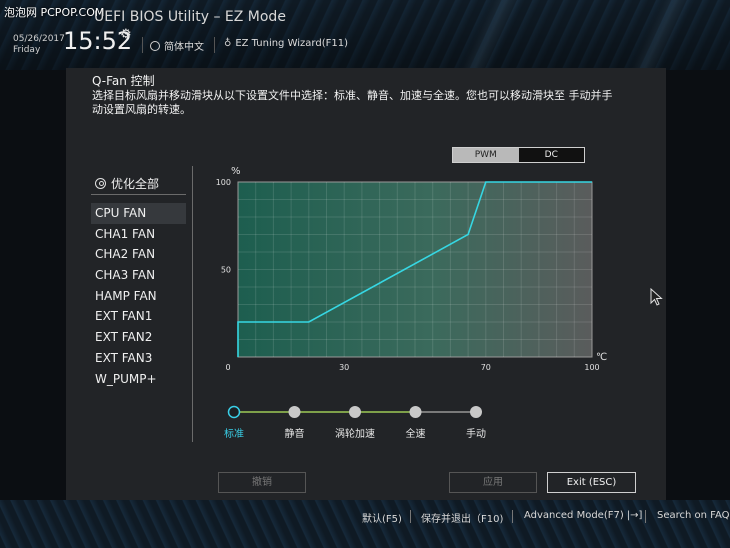 The width and height of the screenshot is (730, 548). What do you see at coordinates (462, 517) in the screenshot?
I see `save-exit-button: 保存并退出（F10)` at bounding box center [462, 517].